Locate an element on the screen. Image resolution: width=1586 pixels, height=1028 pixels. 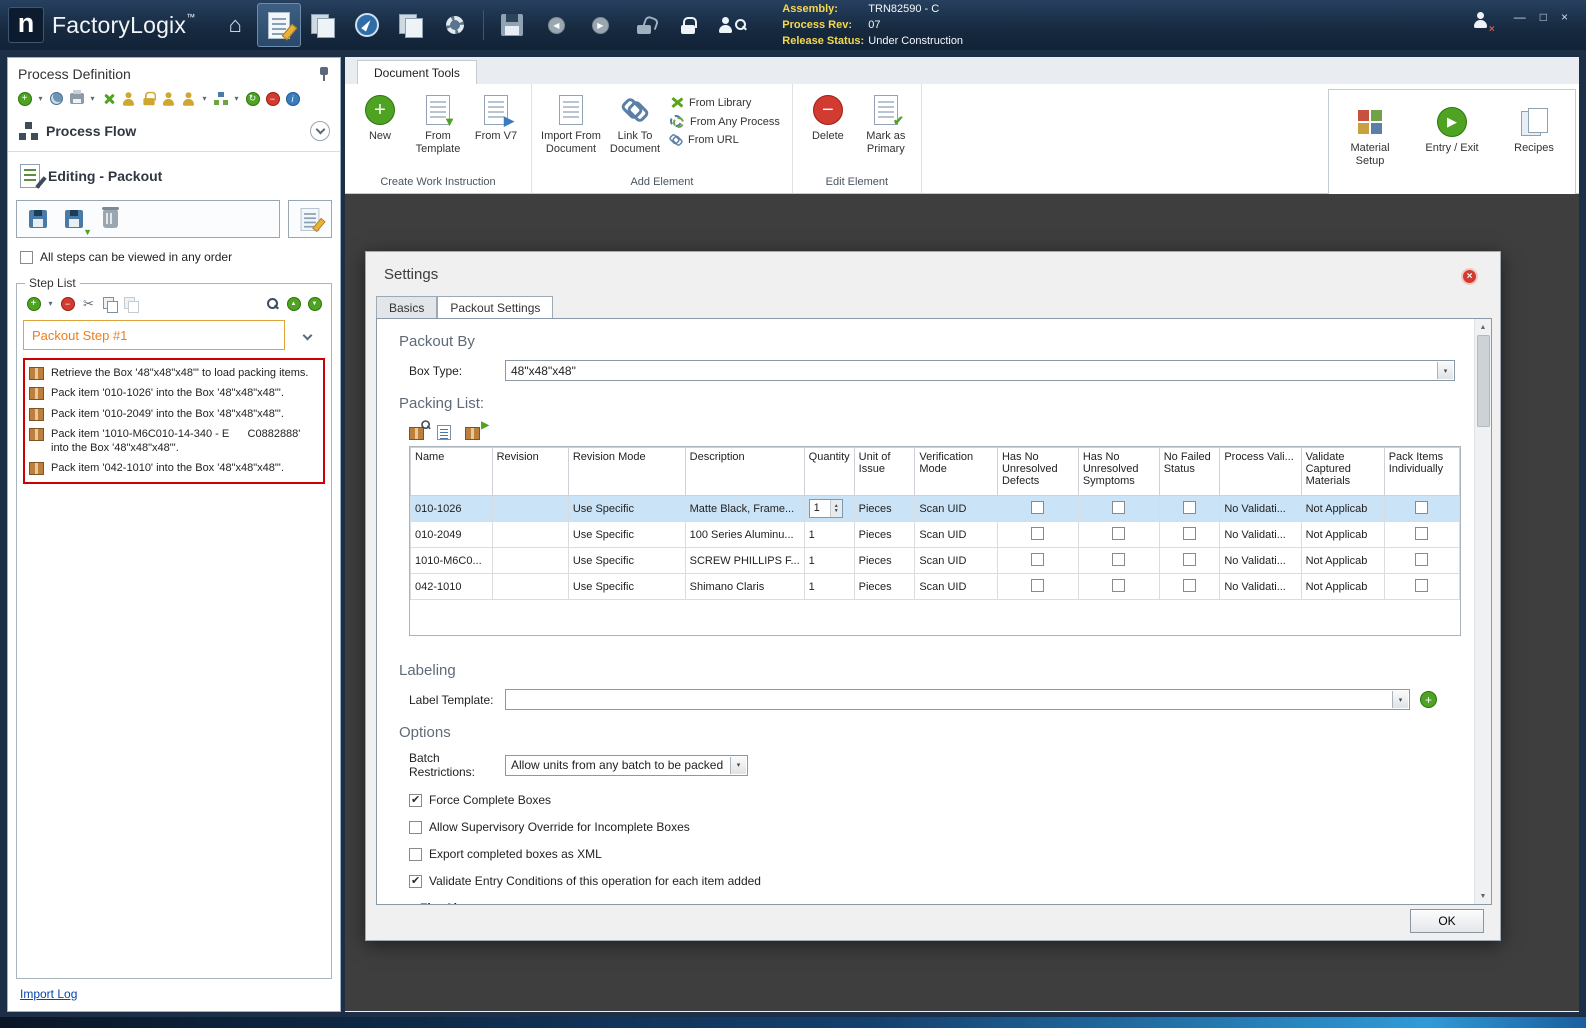
view-any-order-checkbox is located at coordinates (26, 257).